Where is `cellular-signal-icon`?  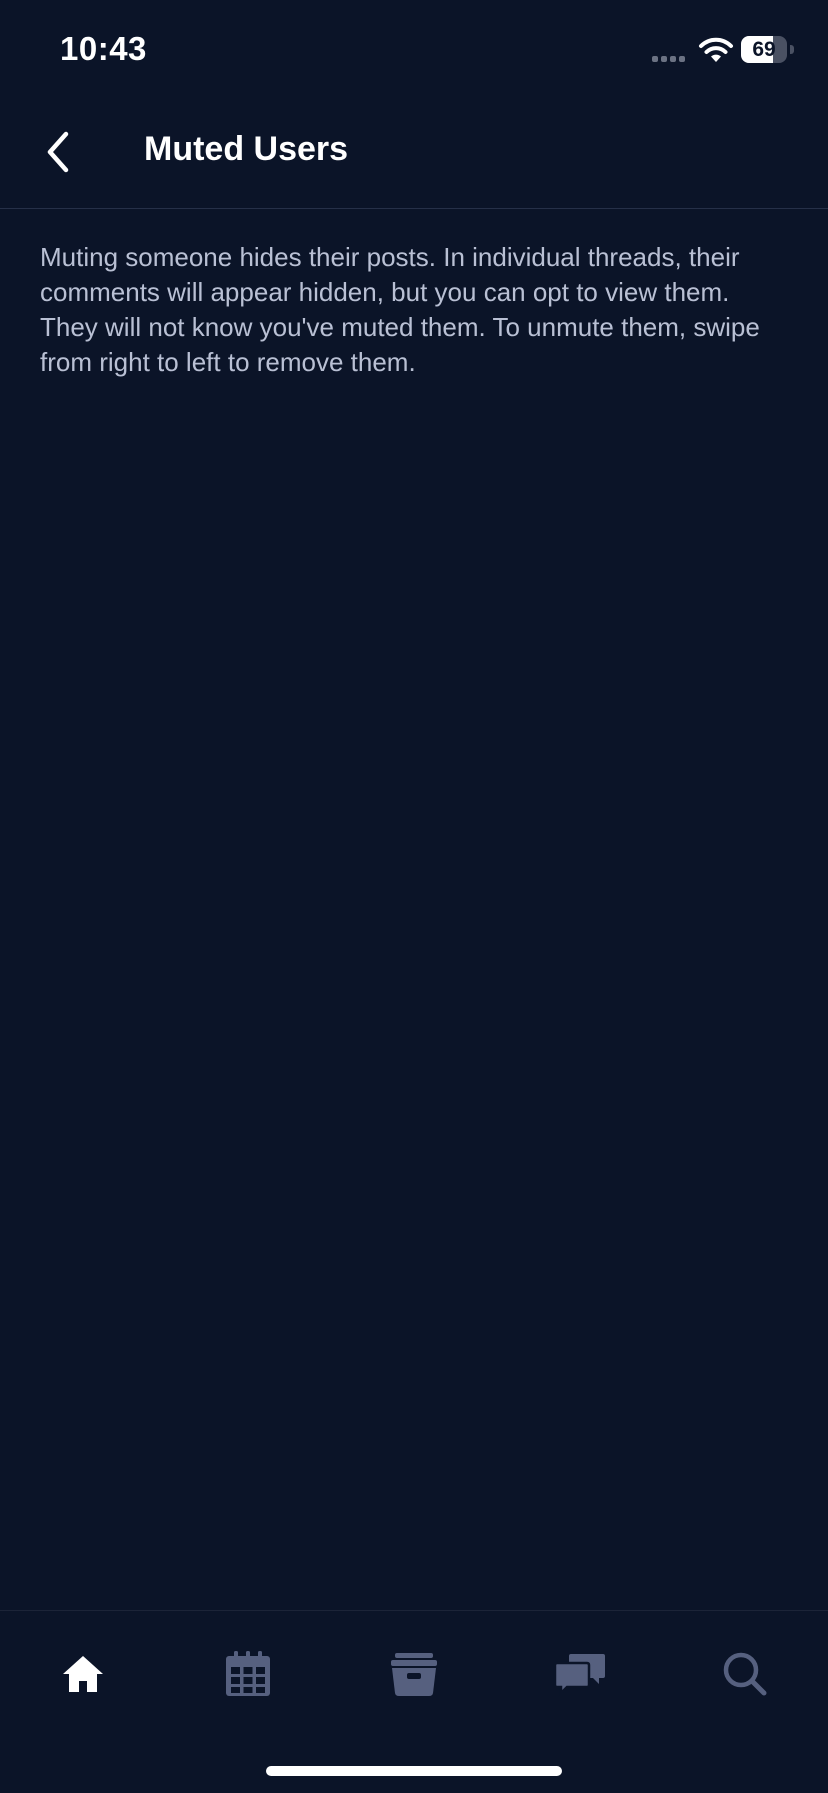 cellular-signal-icon is located at coordinates (668, 59).